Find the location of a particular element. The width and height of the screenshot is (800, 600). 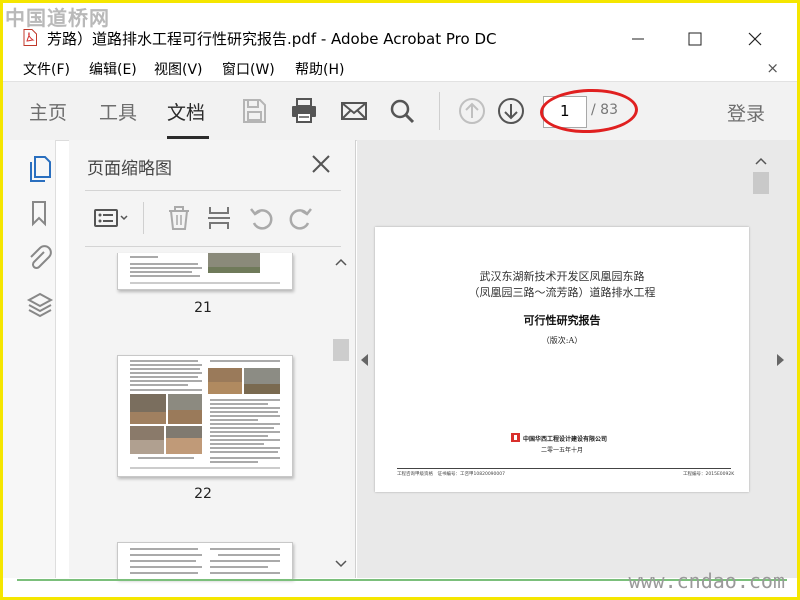

watermark-bottom: www.cndao.com is located at coordinates (706, 581).